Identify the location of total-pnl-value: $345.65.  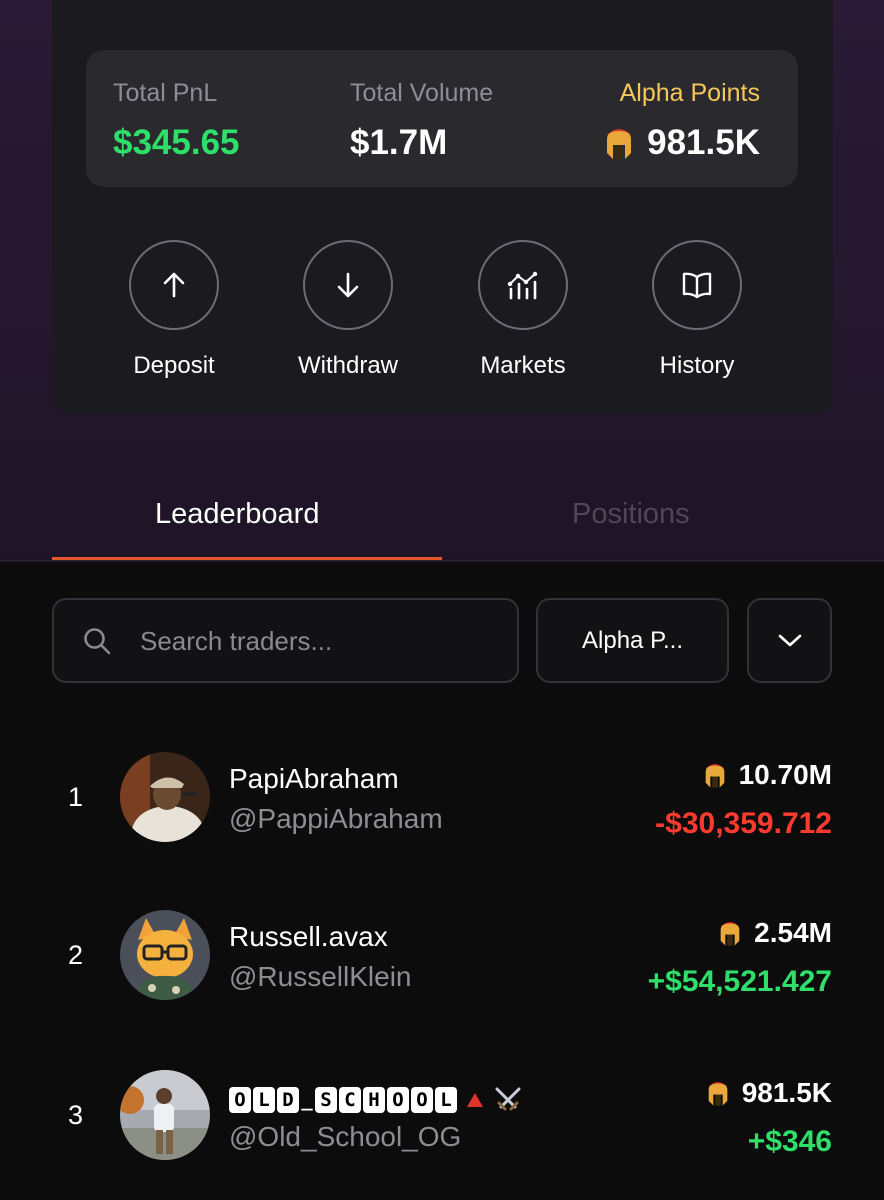
(176, 142).